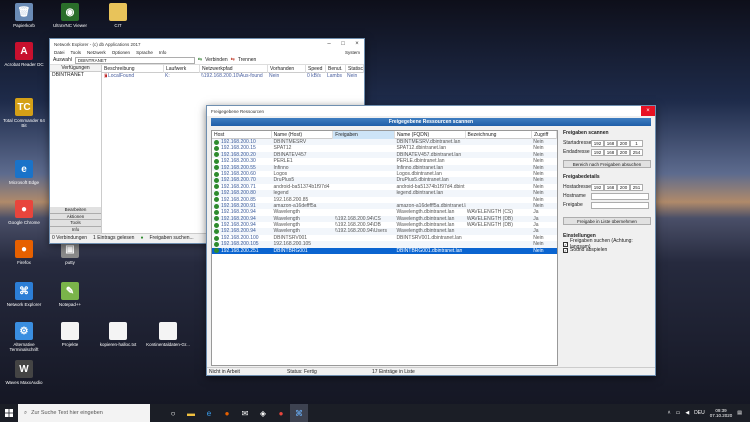  Describe the element at coordinates (163, 52) in the screenshot. I see `menu-info: Info` at that location.